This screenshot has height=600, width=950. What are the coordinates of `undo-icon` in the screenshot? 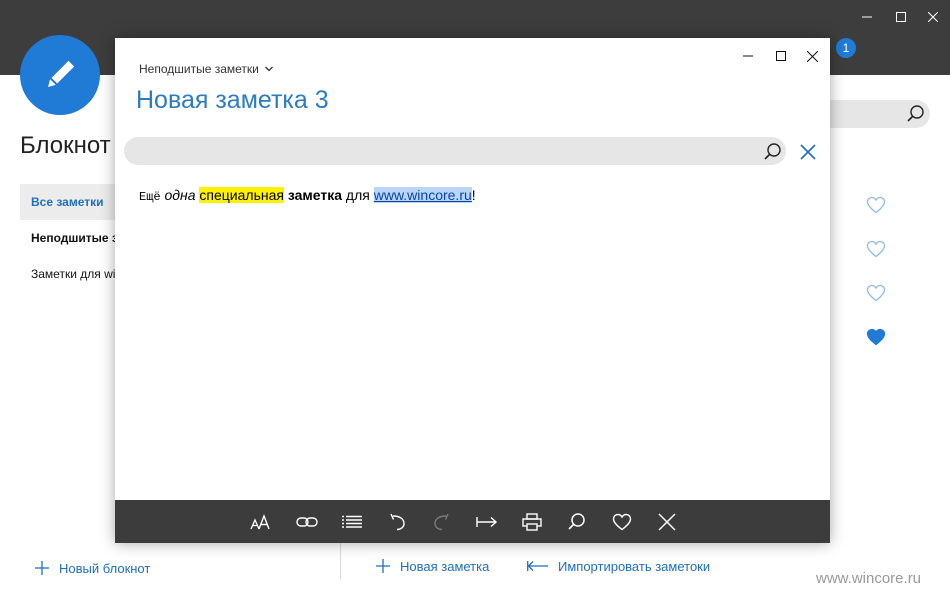 It's located at (397, 521).